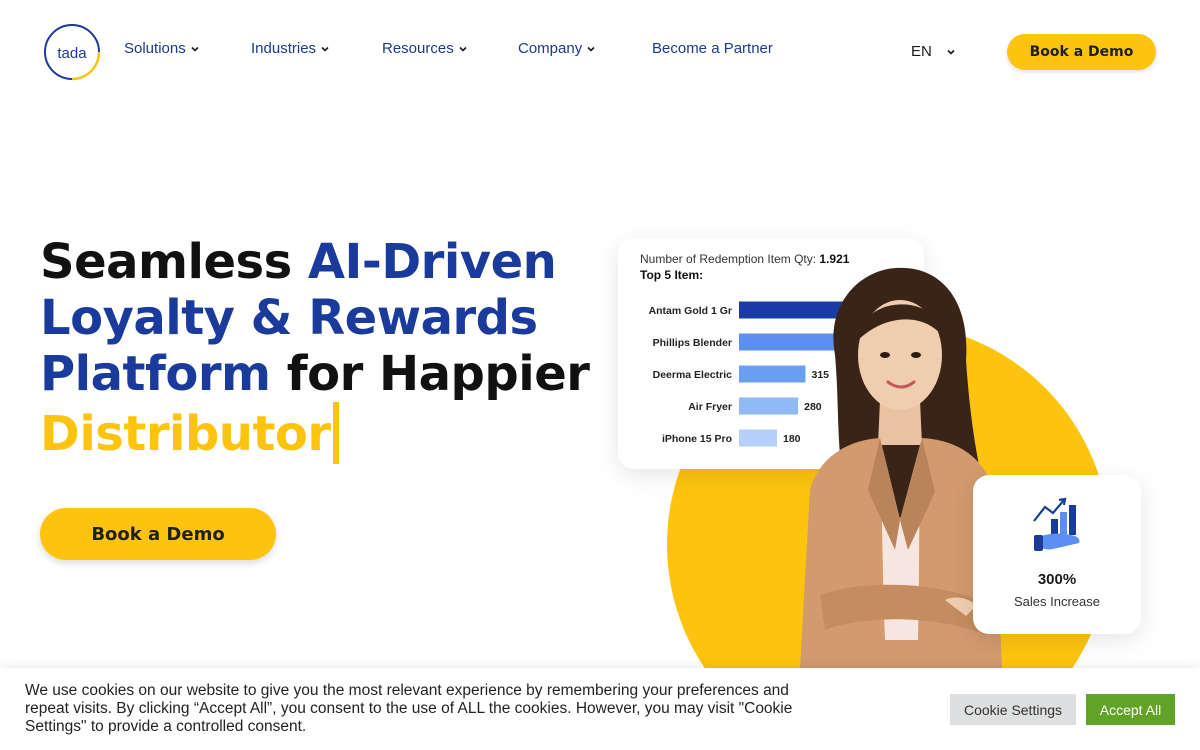 The height and width of the screenshot is (750, 1200). I want to click on nav-company-label: Company, so click(550, 48).